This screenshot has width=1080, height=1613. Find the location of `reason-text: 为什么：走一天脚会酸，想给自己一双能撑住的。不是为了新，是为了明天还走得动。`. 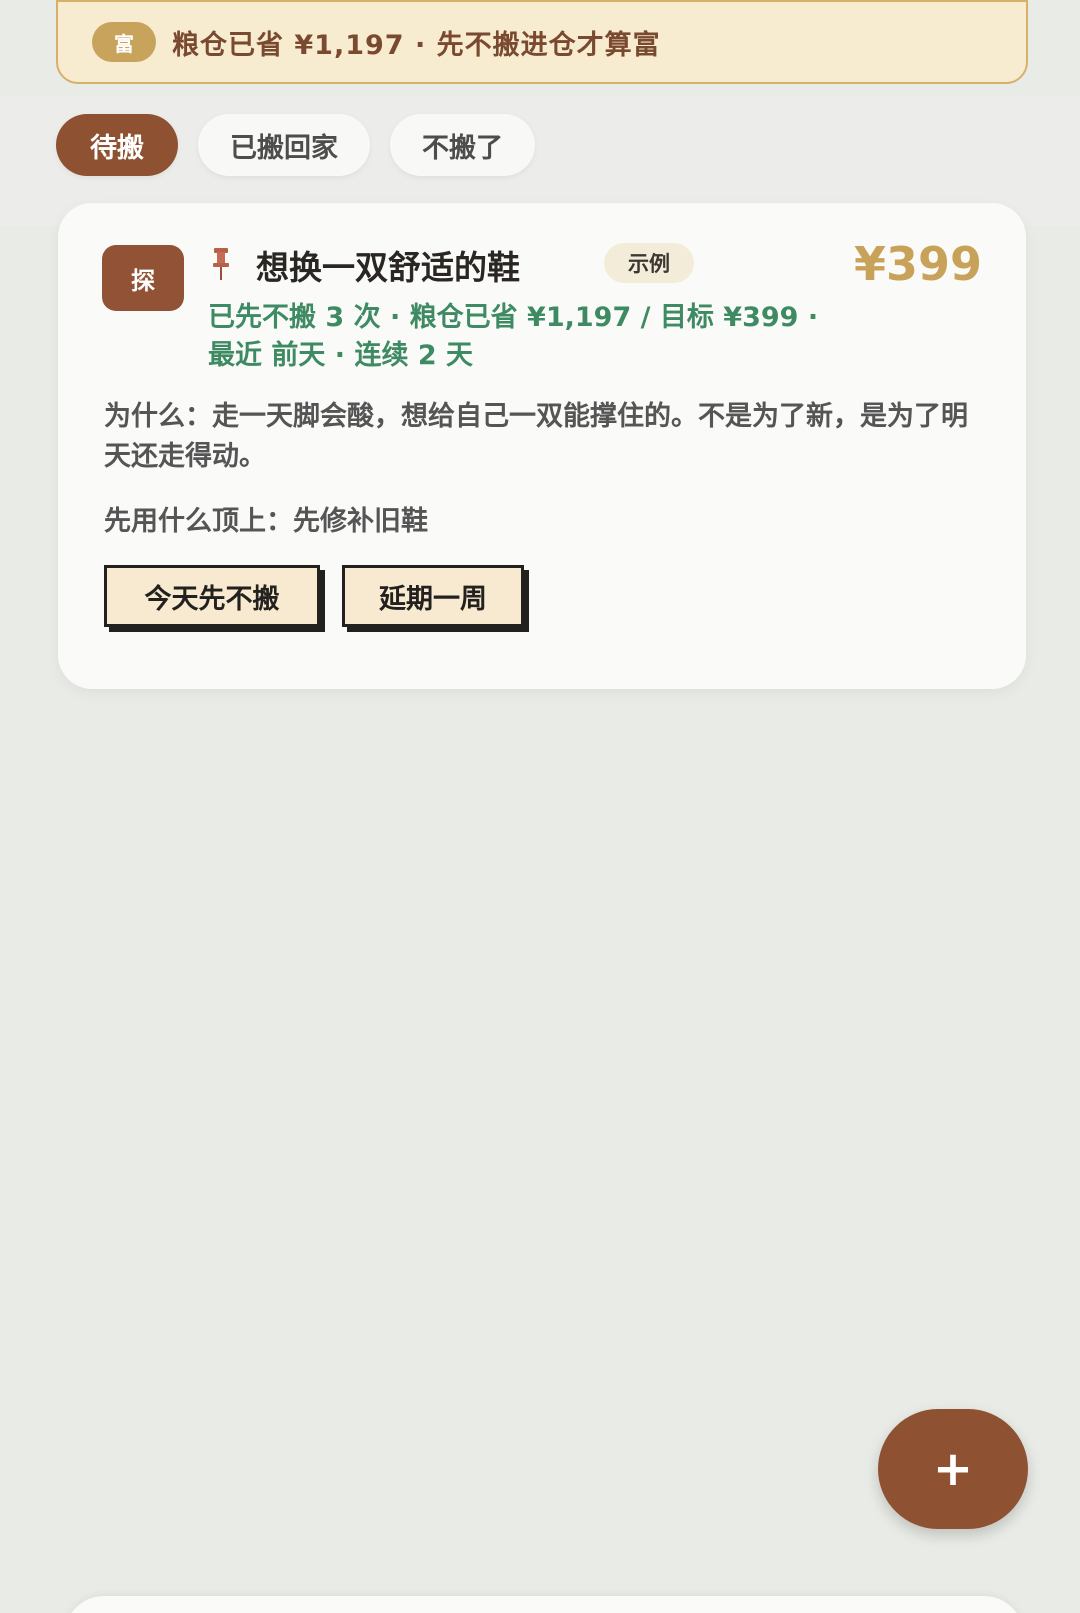

reason-text: 为什么：走一天脚会酸，想给自己一双能撑住的。不是为了新，是为了明天还走得动。 is located at coordinates (536, 436).